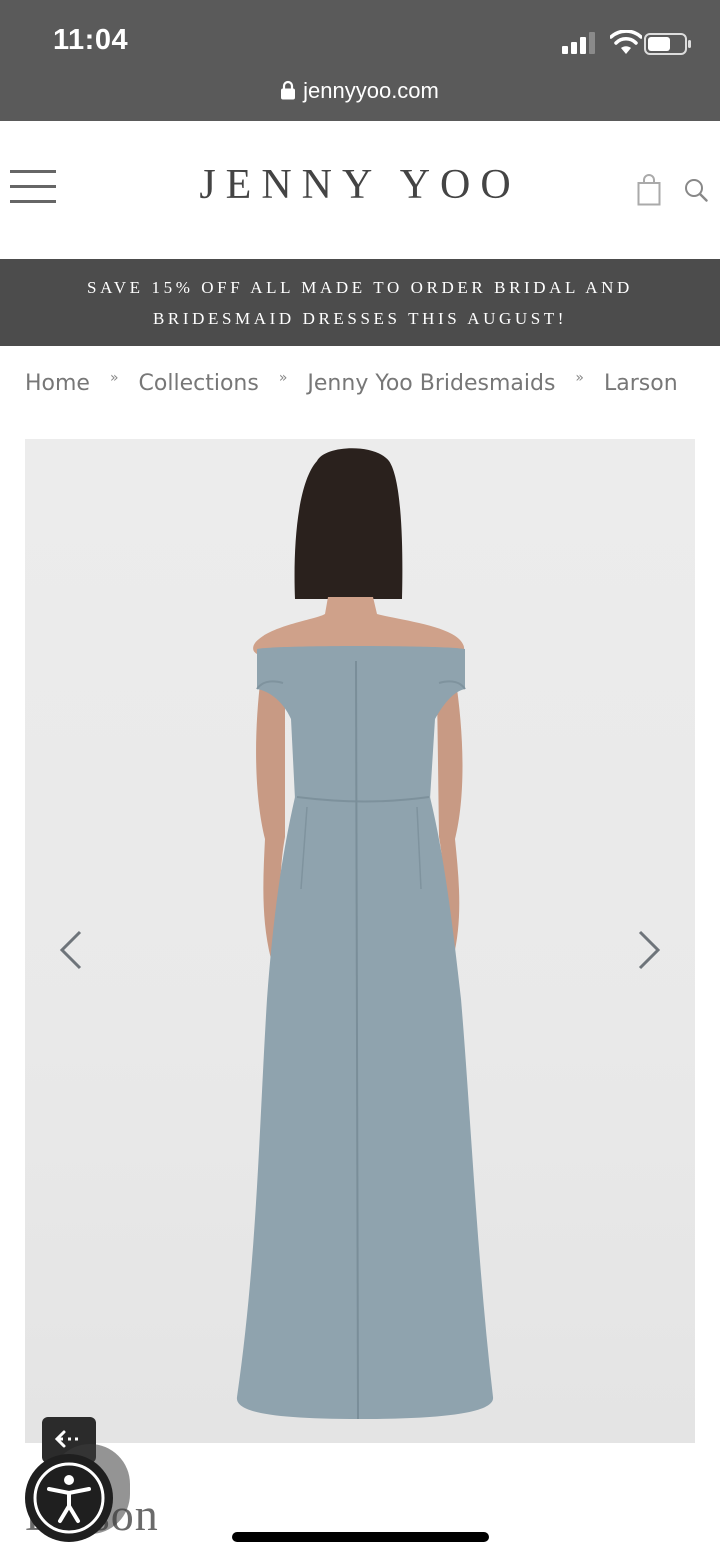 The height and width of the screenshot is (1558, 720). I want to click on home-indicator, so click(360, 1537).